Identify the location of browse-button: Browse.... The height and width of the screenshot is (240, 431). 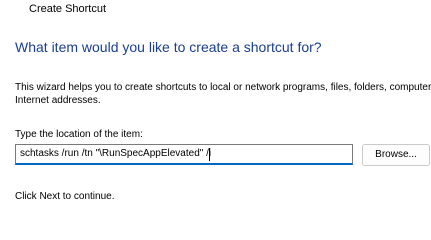
(396, 155).